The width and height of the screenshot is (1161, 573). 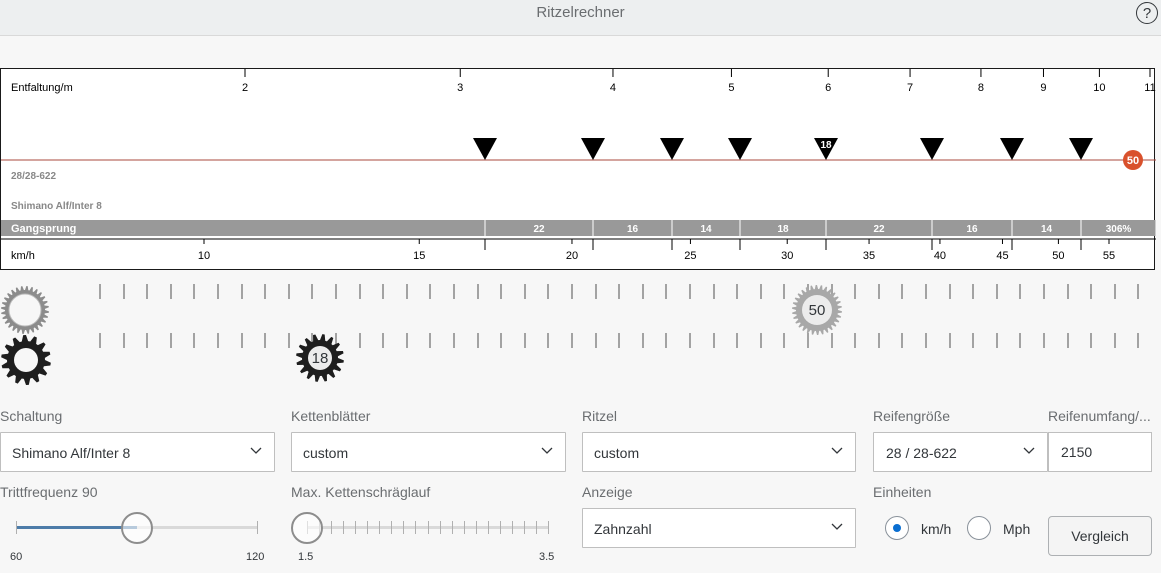 What do you see at coordinates (719, 528) in the screenshot?
I see `anzeige-select: Zahnzahl` at bounding box center [719, 528].